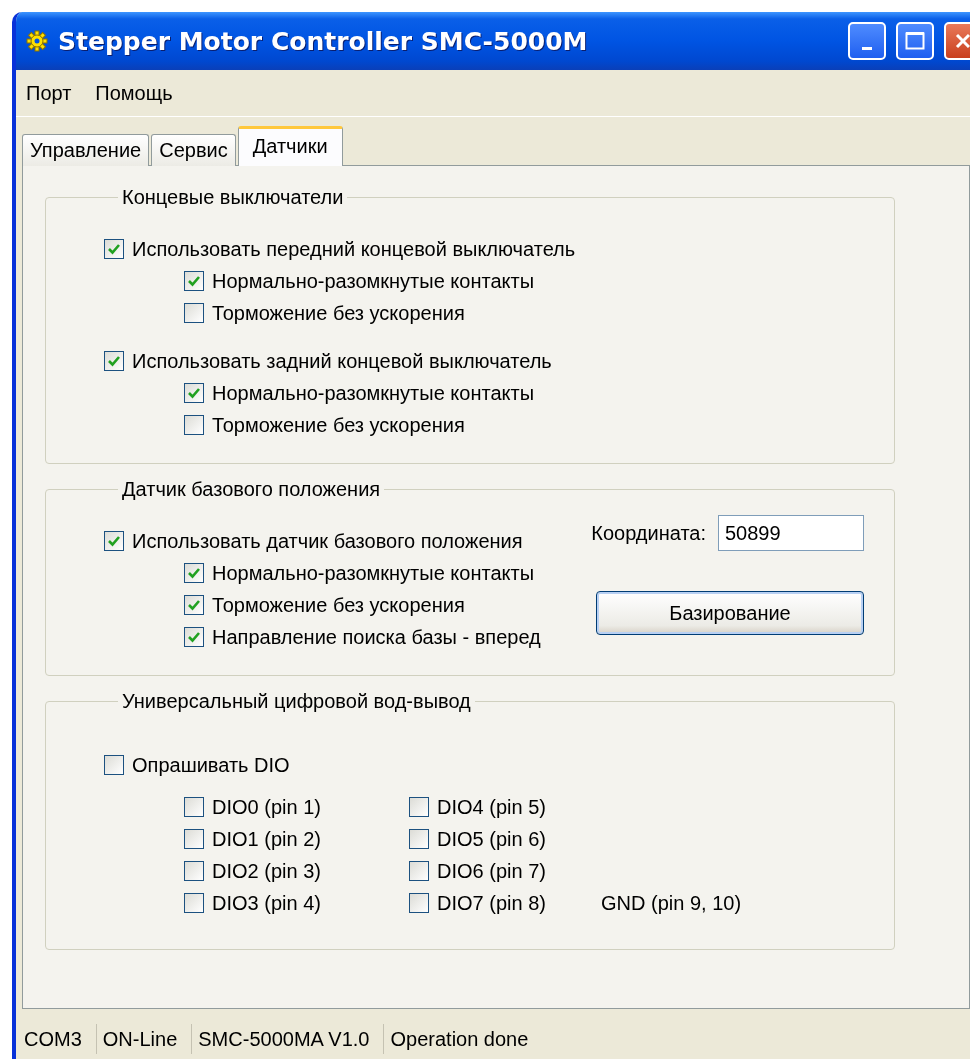 This screenshot has width=970, height=1059. Describe the element at coordinates (86, 150) in the screenshot. I see `tab: Управление` at that location.